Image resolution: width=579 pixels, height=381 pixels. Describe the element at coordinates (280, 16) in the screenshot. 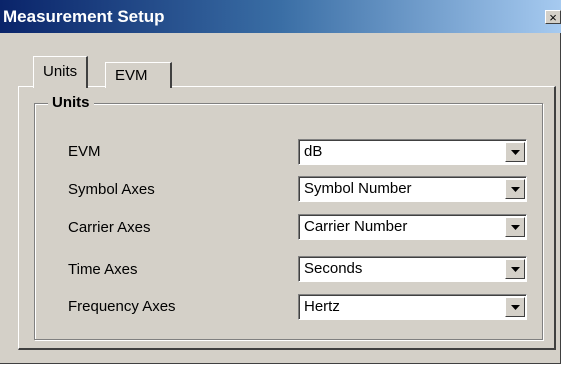

I see `title-bar: Measurement Setup ×` at that location.